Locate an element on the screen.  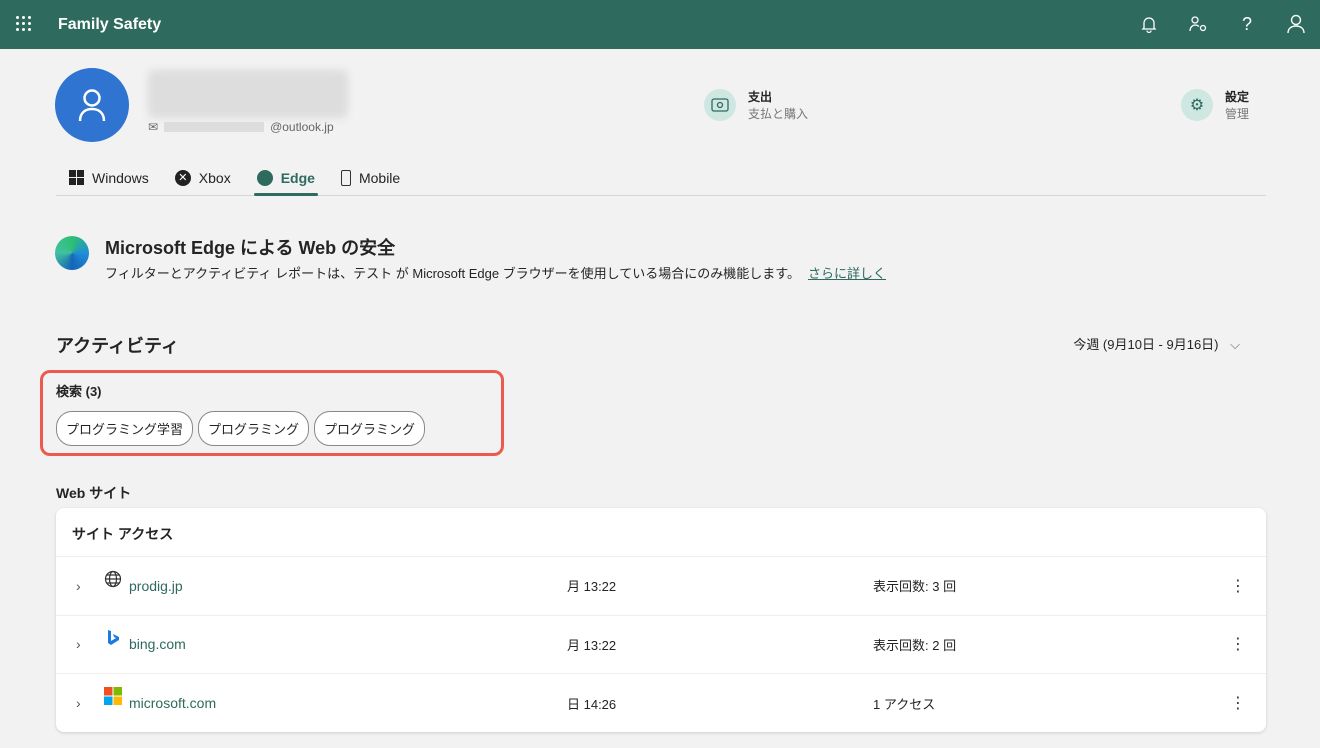
phone-icon is located at coordinates (345, 177).